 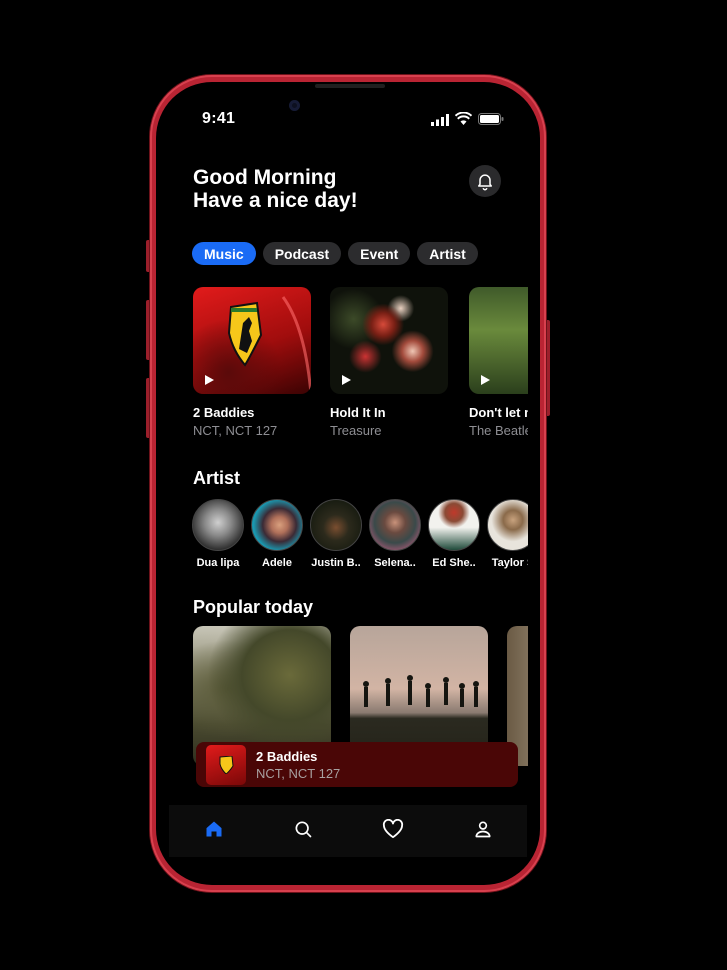 I want to click on tab-artist: Artist, so click(x=447, y=253).